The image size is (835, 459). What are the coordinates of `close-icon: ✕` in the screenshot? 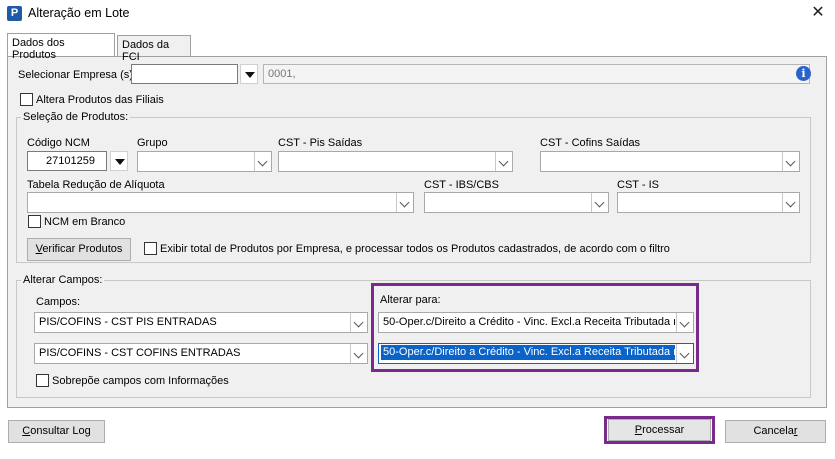 It's located at (818, 13).